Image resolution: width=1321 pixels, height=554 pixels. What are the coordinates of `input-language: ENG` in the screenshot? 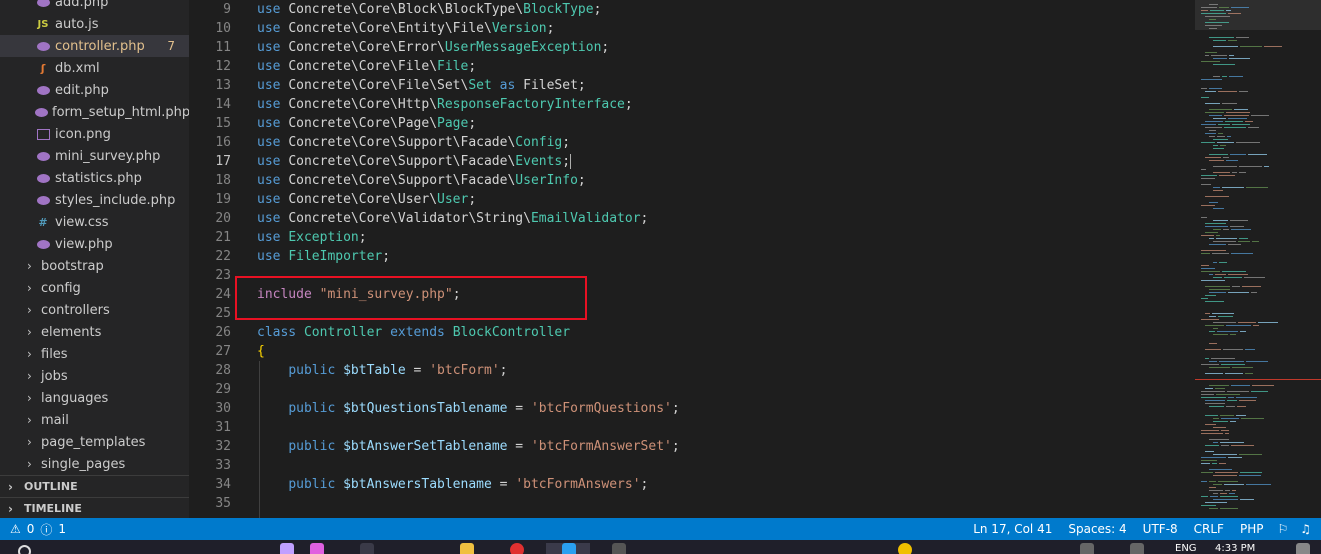 It's located at (1186, 548).